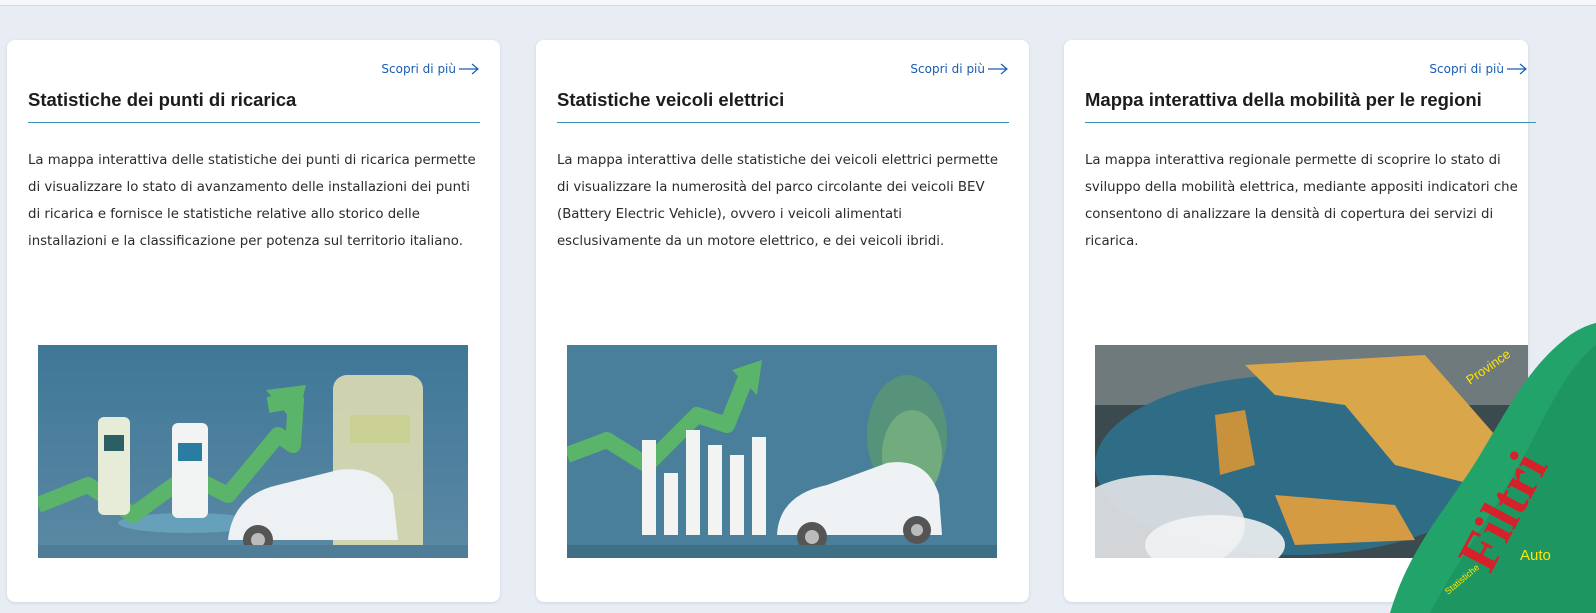 The width and height of the screenshot is (1596, 613). Describe the element at coordinates (798, 3) in the screenshot. I see `top-bar-edge` at that location.